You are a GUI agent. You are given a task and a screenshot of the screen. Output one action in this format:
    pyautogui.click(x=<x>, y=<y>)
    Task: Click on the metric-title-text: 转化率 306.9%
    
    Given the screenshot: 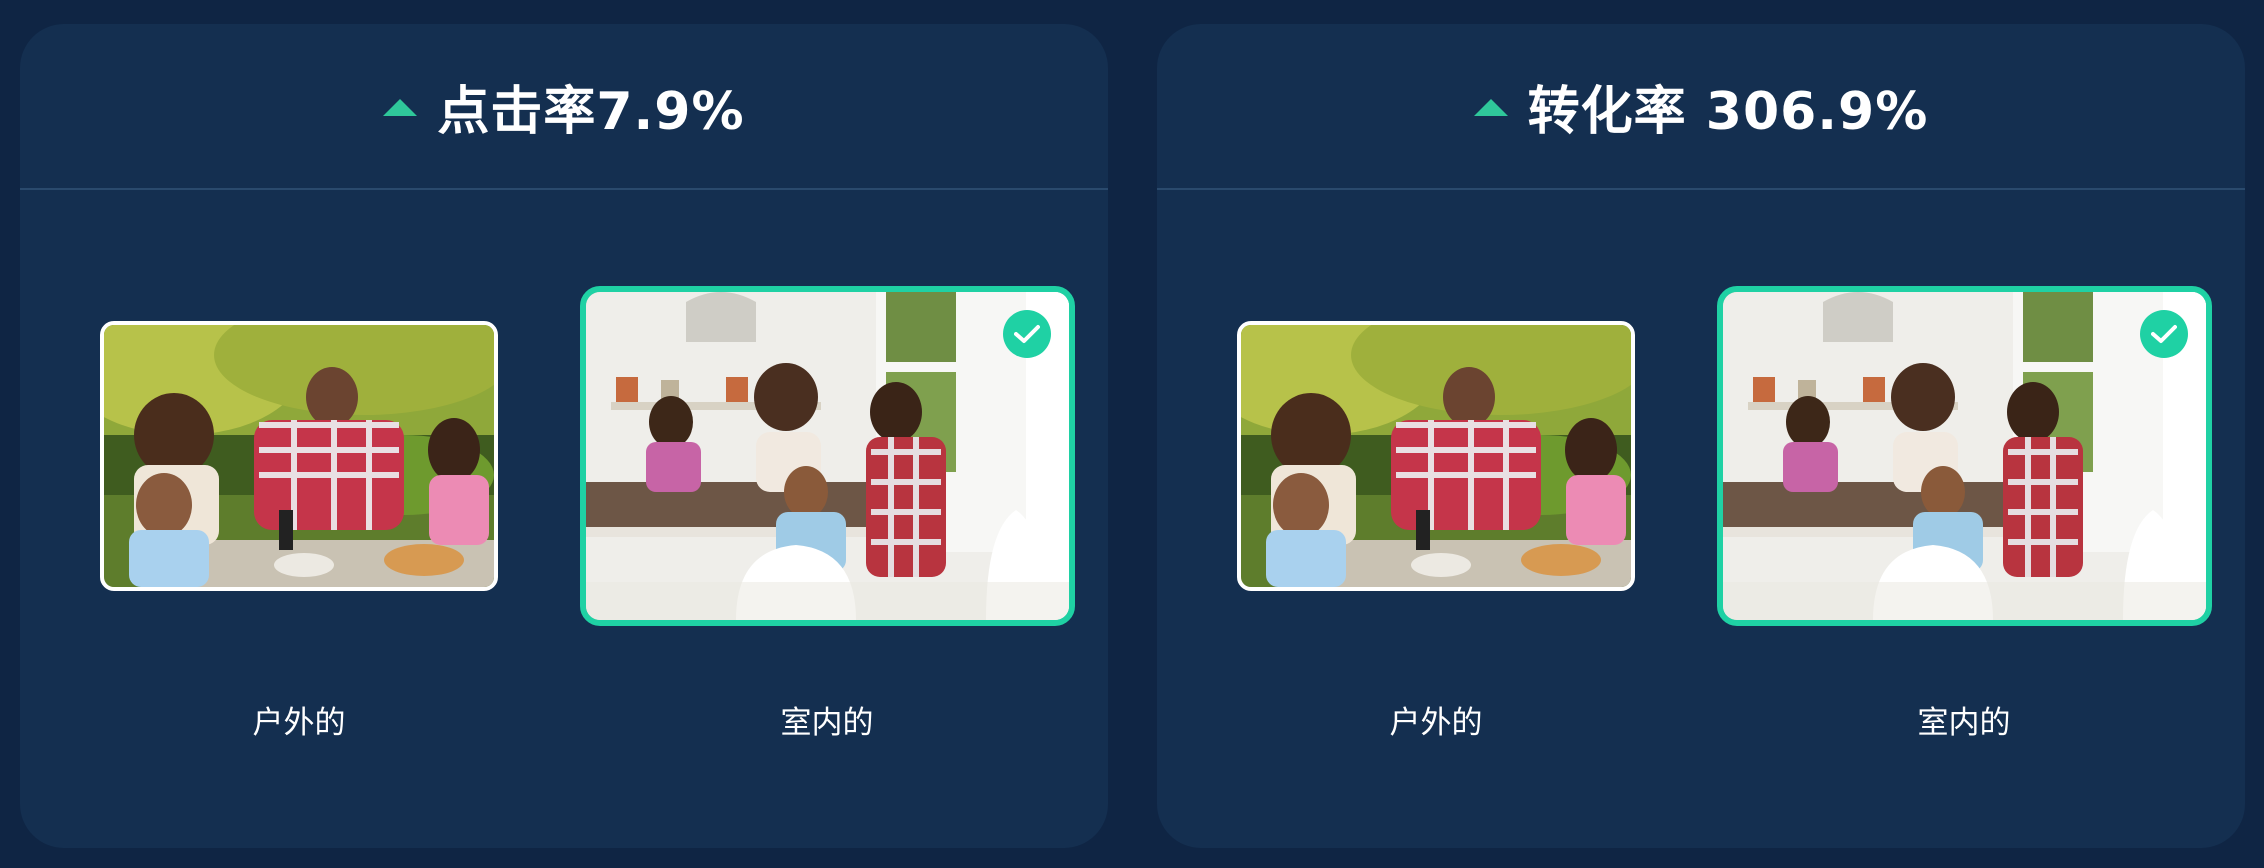 What is the action you would take?
    pyautogui.click(x=1728, y=111)
    